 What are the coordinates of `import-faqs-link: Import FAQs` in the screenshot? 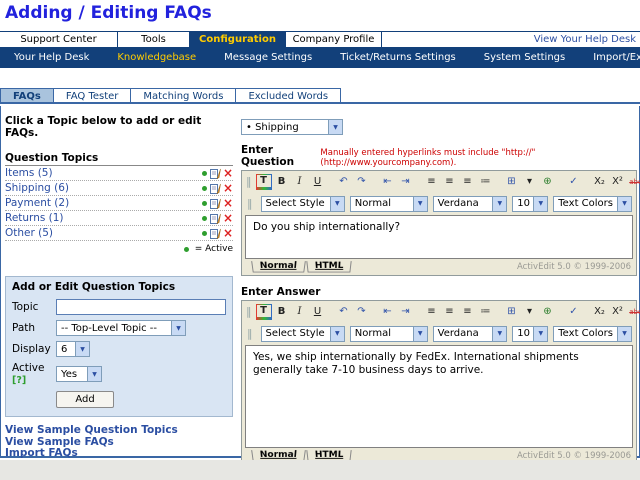 It's located at (119, 453).